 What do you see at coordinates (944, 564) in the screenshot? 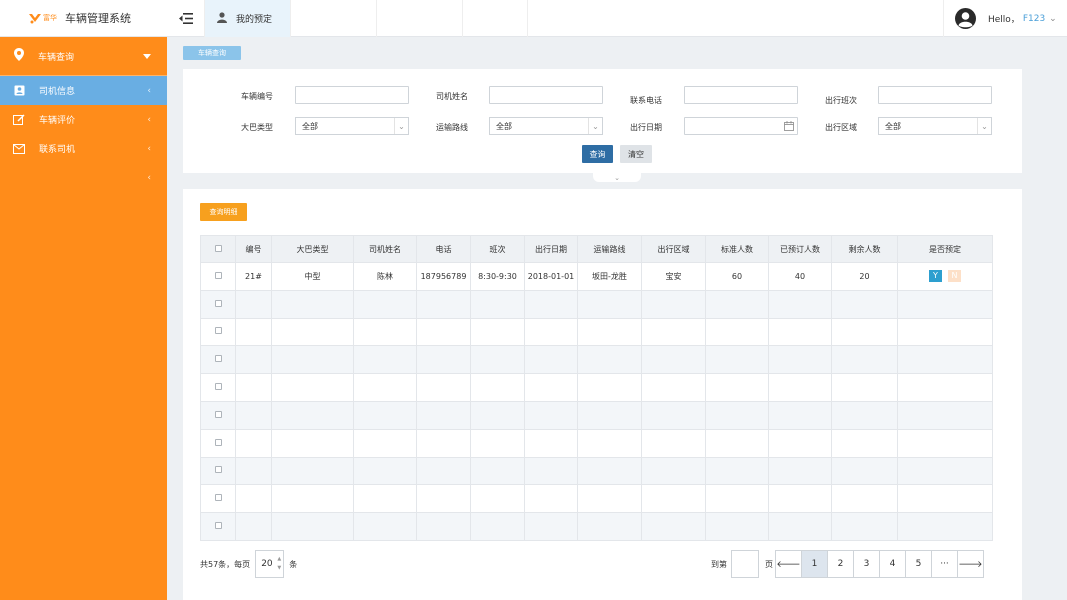
I see `page-ellipsis: ···` at bounding box center [944, 564].